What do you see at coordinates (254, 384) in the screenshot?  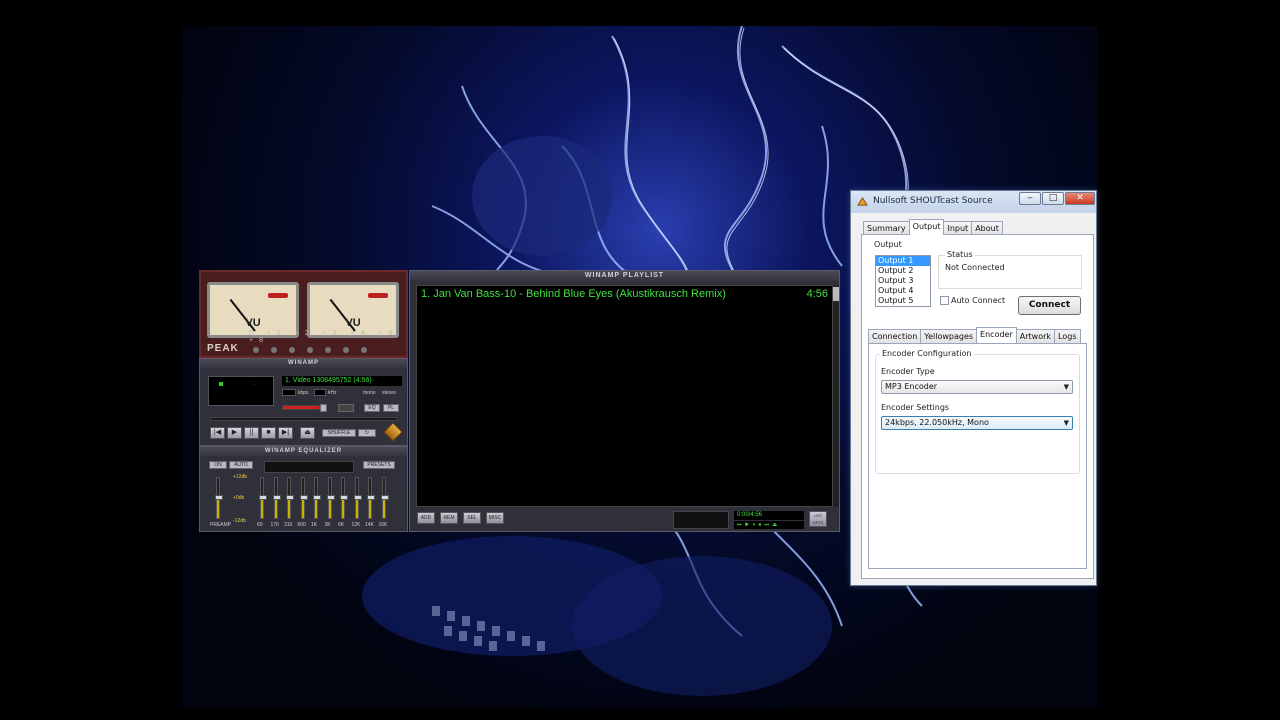 I see `time-display: :` at bounding box center [254, 384].